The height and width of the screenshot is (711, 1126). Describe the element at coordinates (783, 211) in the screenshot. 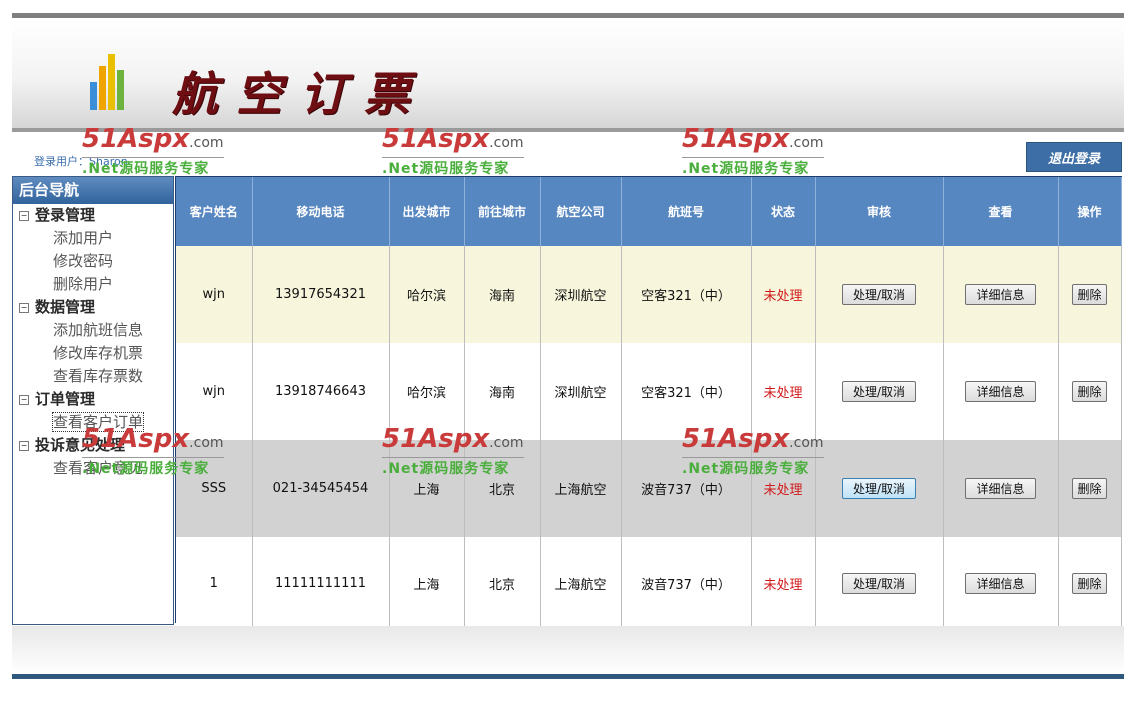

I see `column-header: 状态` at that location.